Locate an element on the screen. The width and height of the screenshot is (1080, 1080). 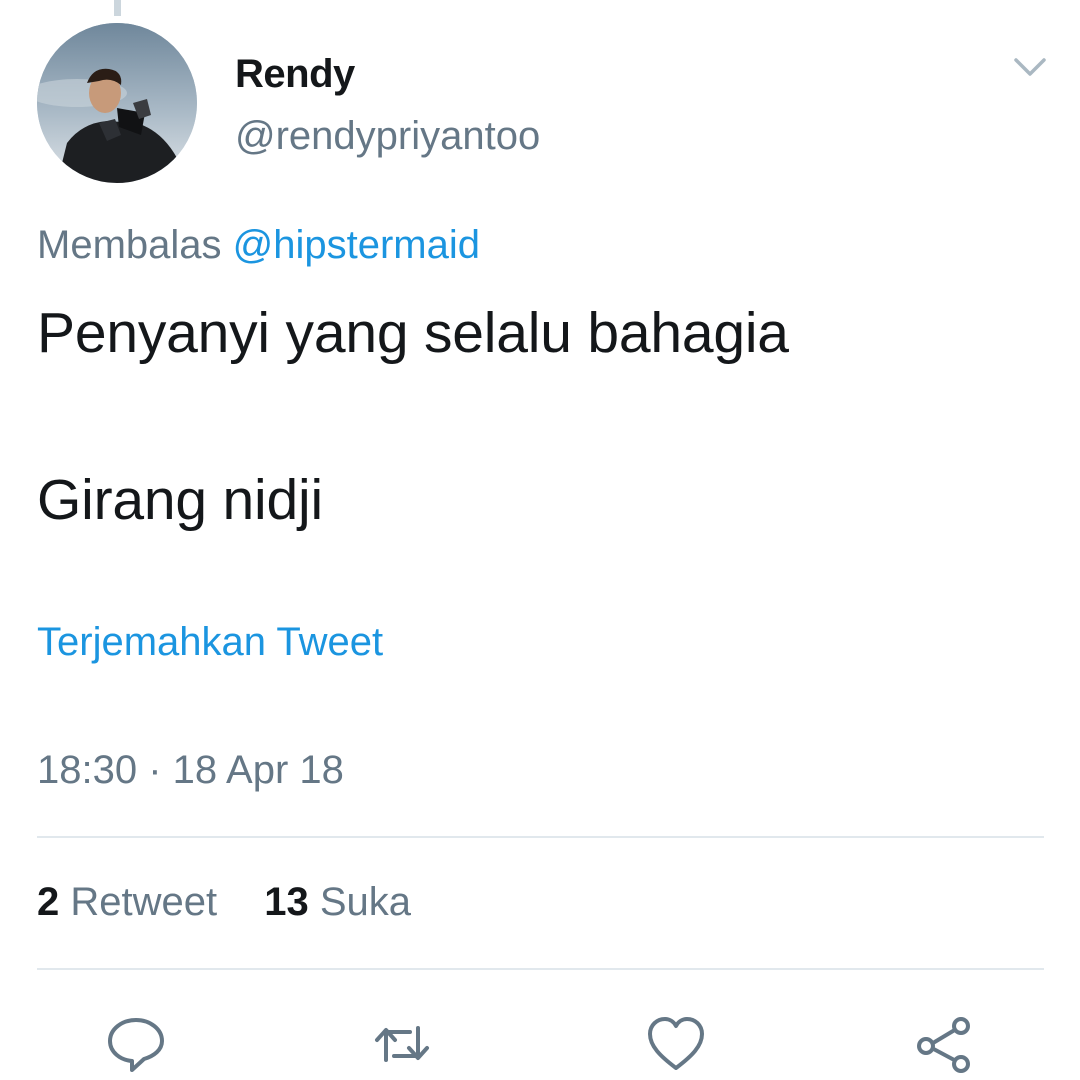
tweet-text-line: Girang nidji is located at coordinates (180, 500).